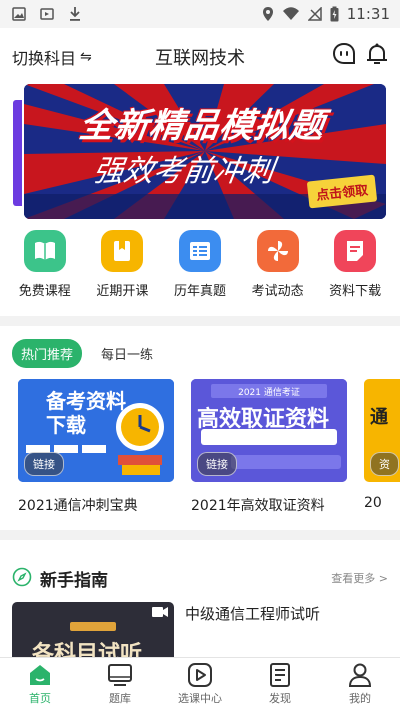 The image size is (400, 711). Describe the element at coordinates (355, 291) in the screenshot. I see `quick-menu-label: 资料下载` at that location.